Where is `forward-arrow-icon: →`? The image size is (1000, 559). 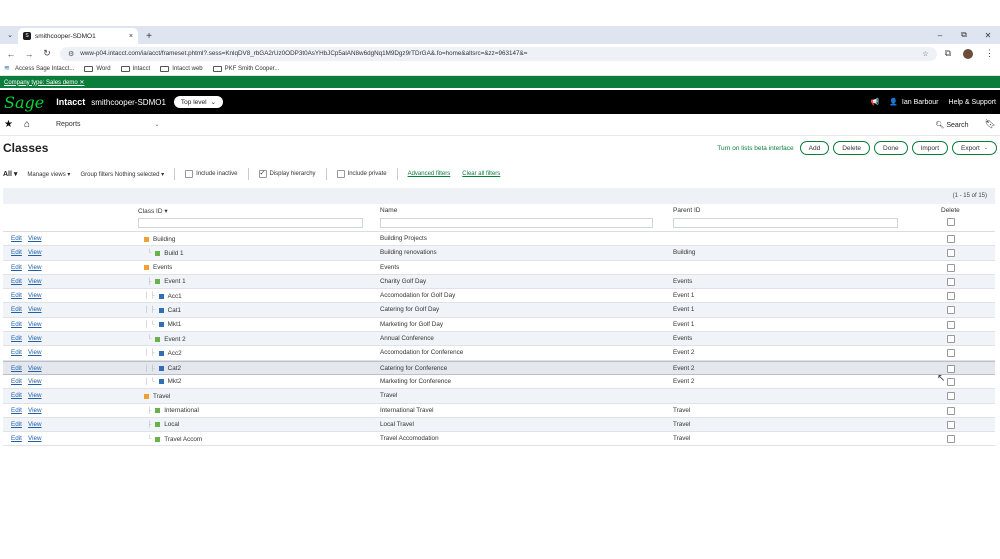 forward-arrow-icon: → is located at coordinates (29, 54).